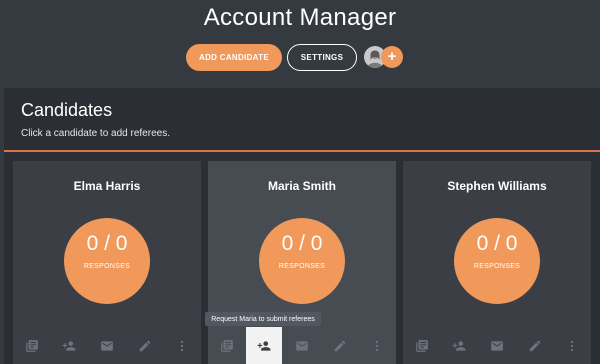 The width and height of the screenshot is (600, 364). I want to click on tooltip: Request Maria to submit referees, so click(263, 319).